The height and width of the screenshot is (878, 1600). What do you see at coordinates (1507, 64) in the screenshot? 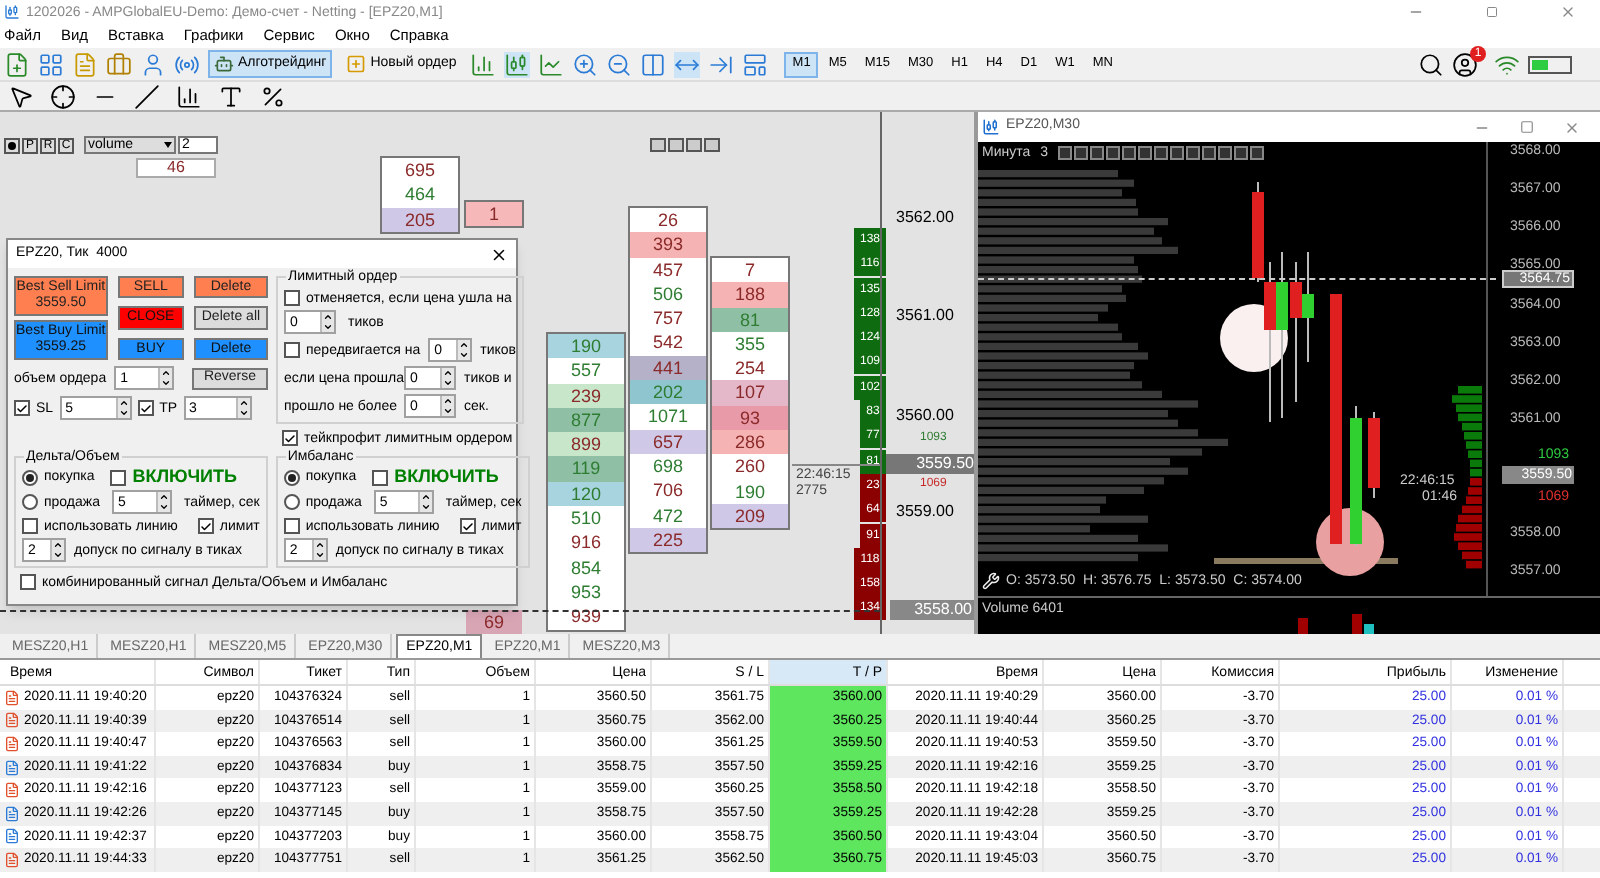
I see `connection-icon` at bounding box center [1507, 64].